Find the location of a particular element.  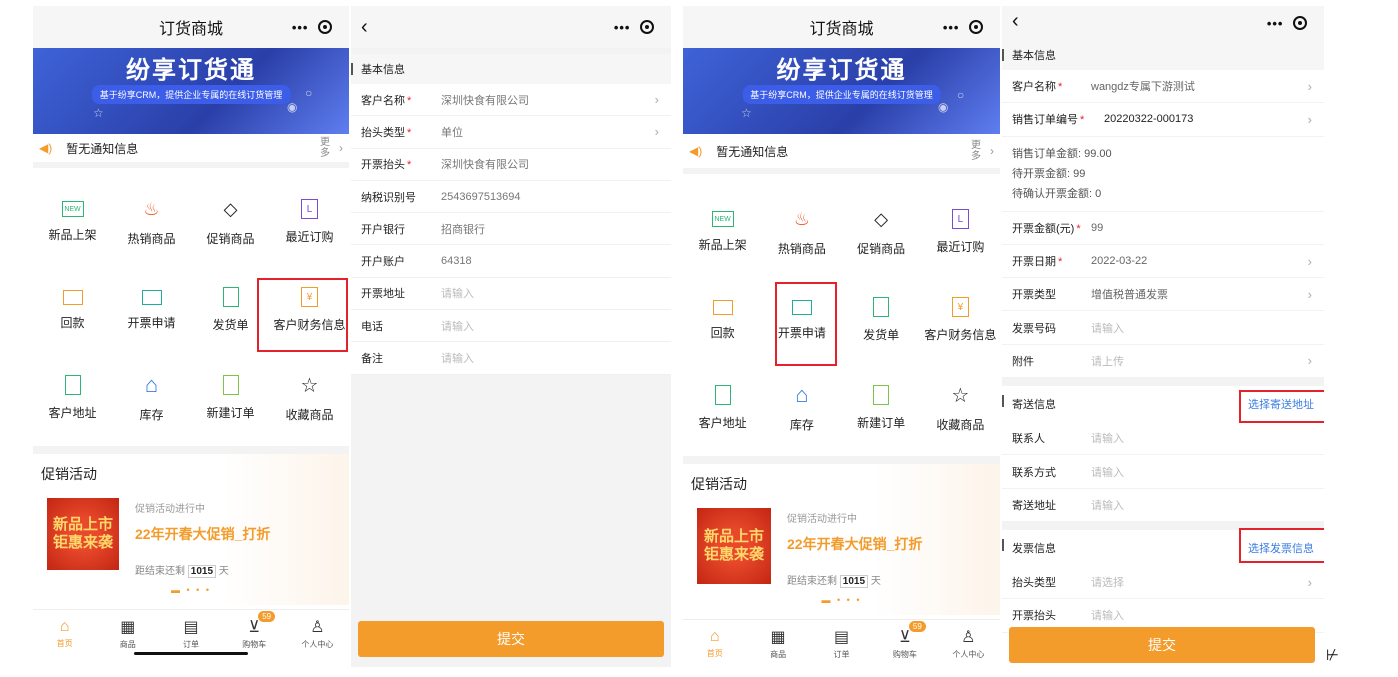

payment-icon is located at coordinates (722, 307).